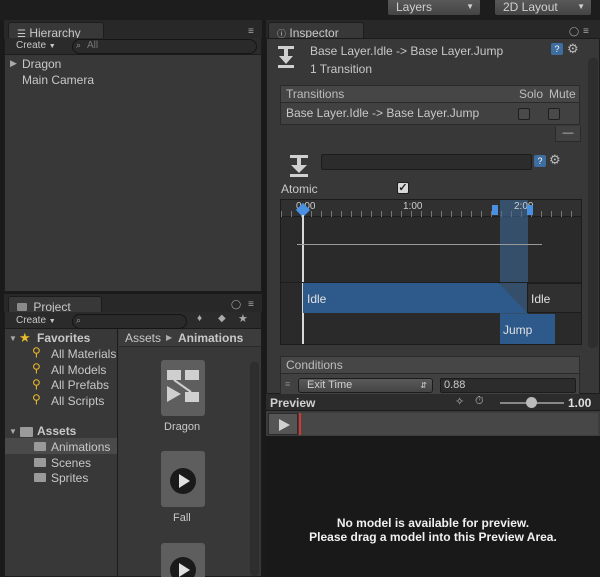 Image resolution: width=600 pixels, height=577 pixels. I want to click on animator-controller-icon, so click(183, 386).